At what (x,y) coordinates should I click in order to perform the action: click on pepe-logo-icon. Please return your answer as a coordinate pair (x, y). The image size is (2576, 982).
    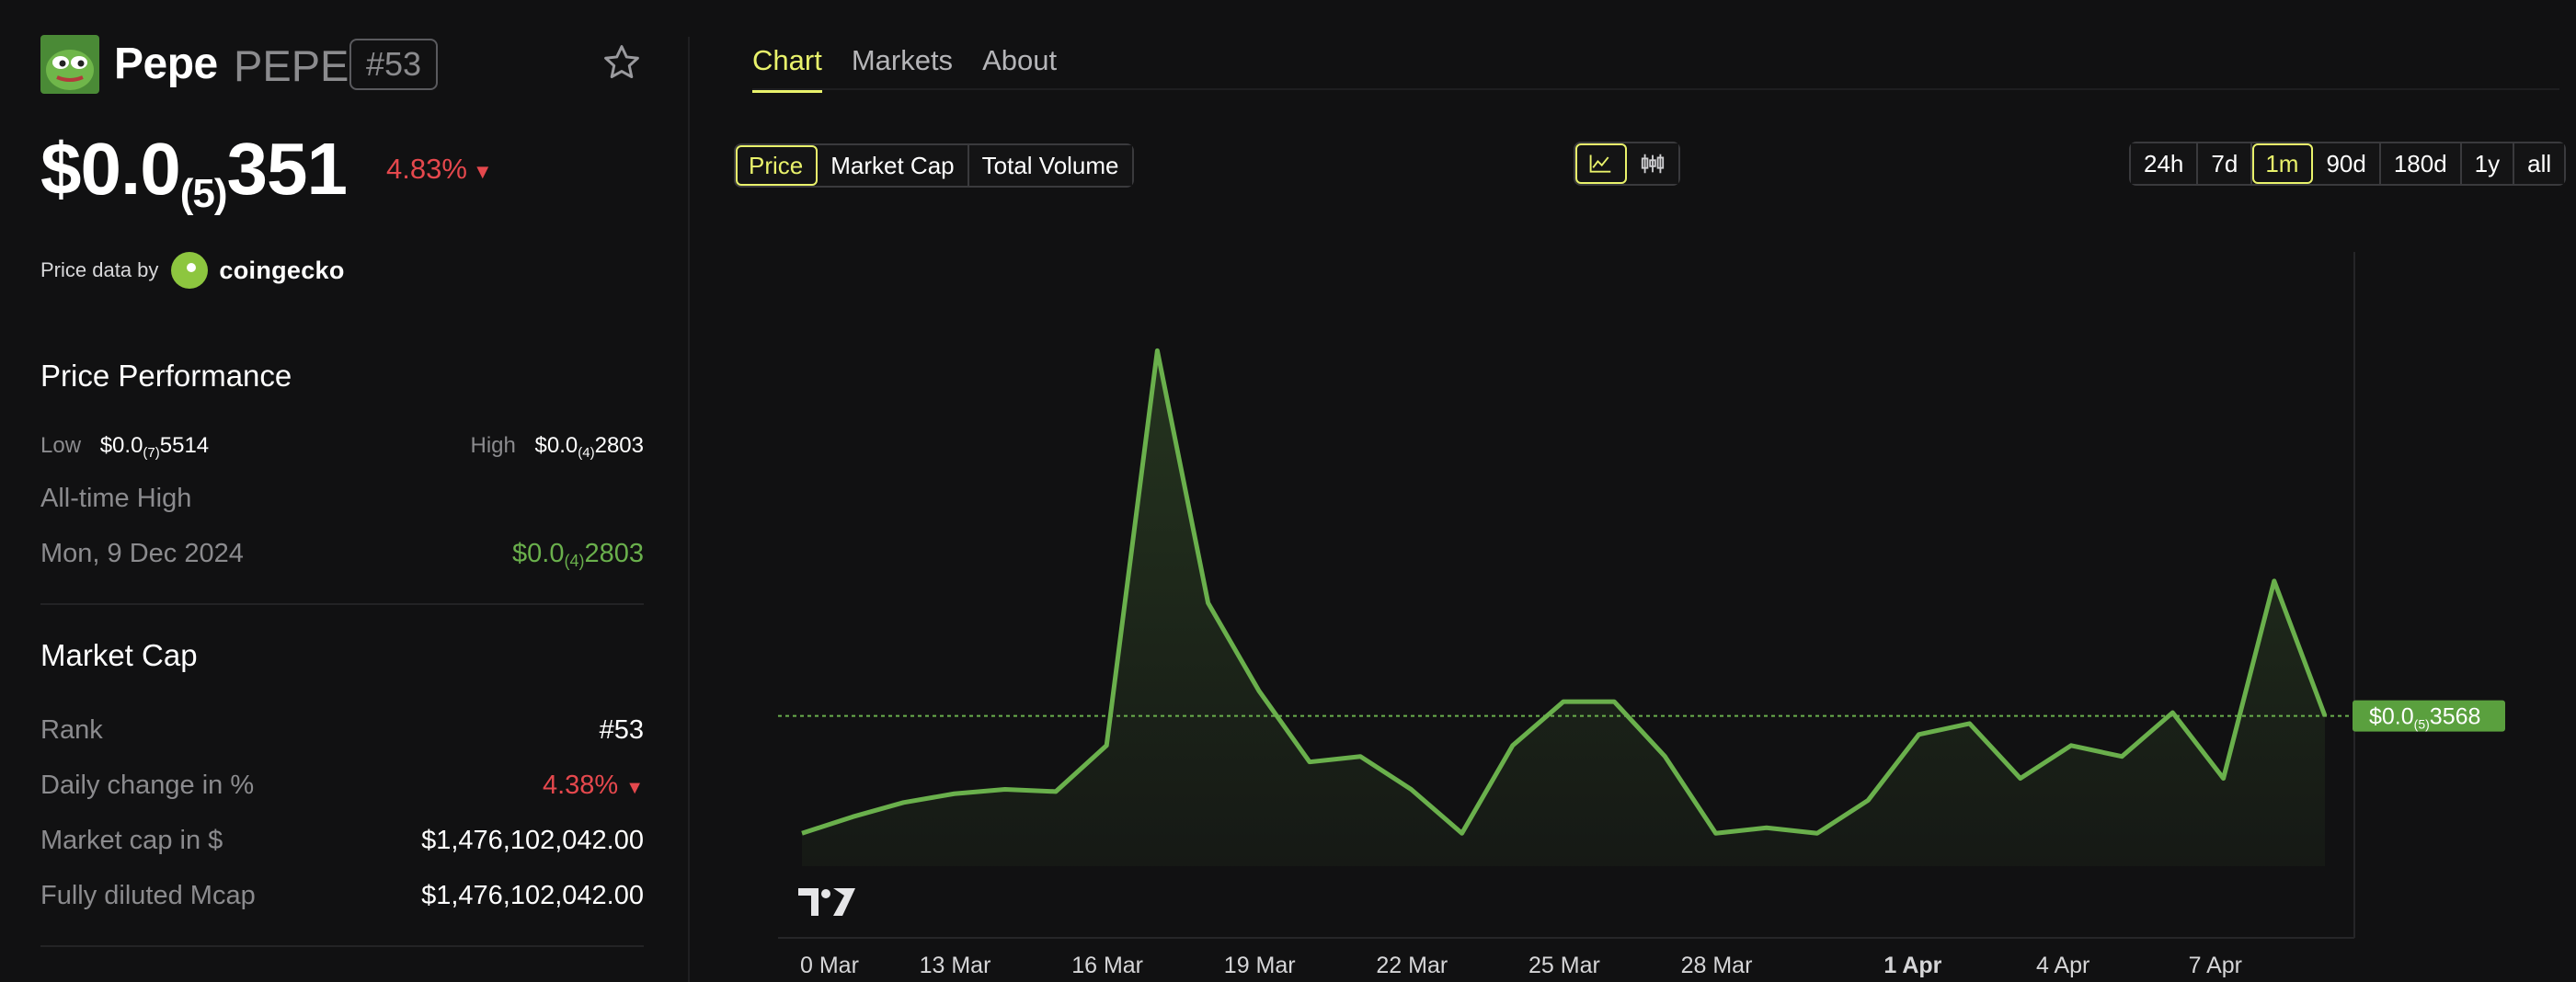
    Looking at the image, I should click on (69, 64).